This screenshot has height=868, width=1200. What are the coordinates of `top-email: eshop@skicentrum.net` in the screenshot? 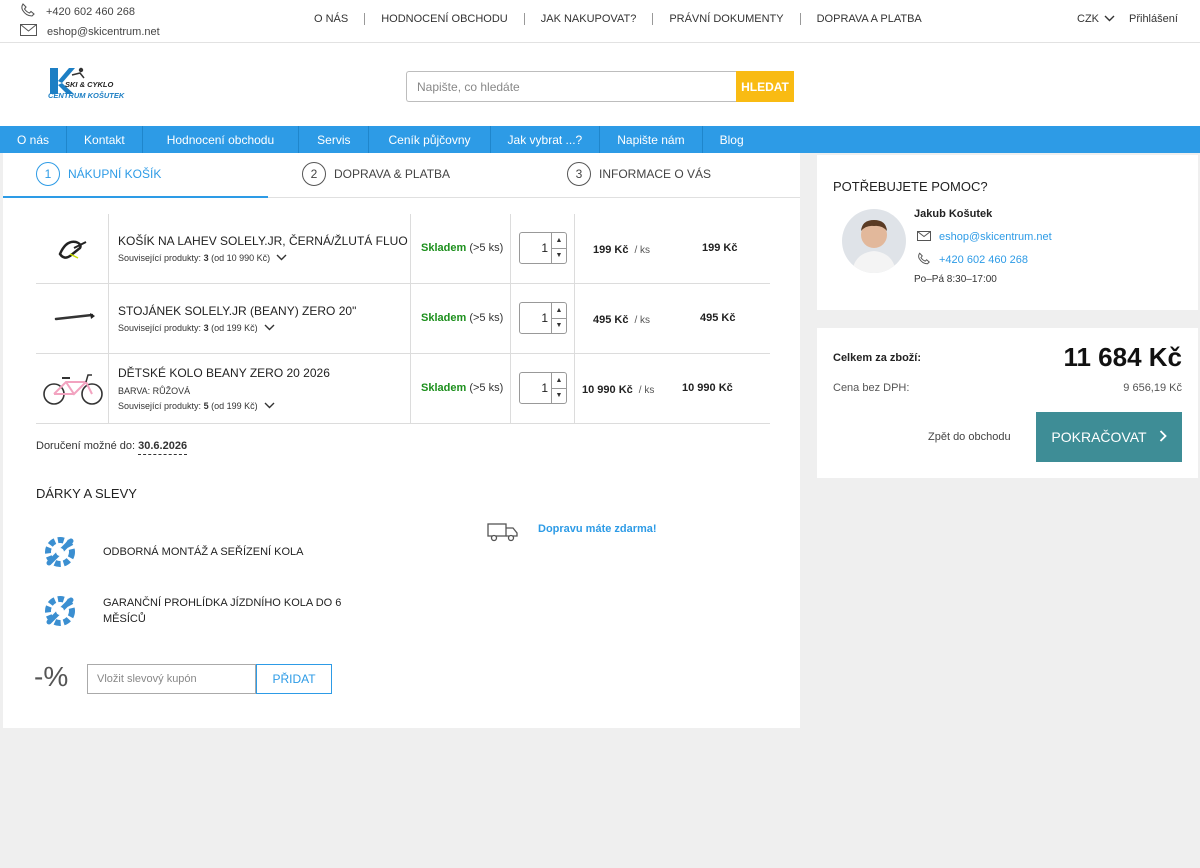 It's located at (90, 31).